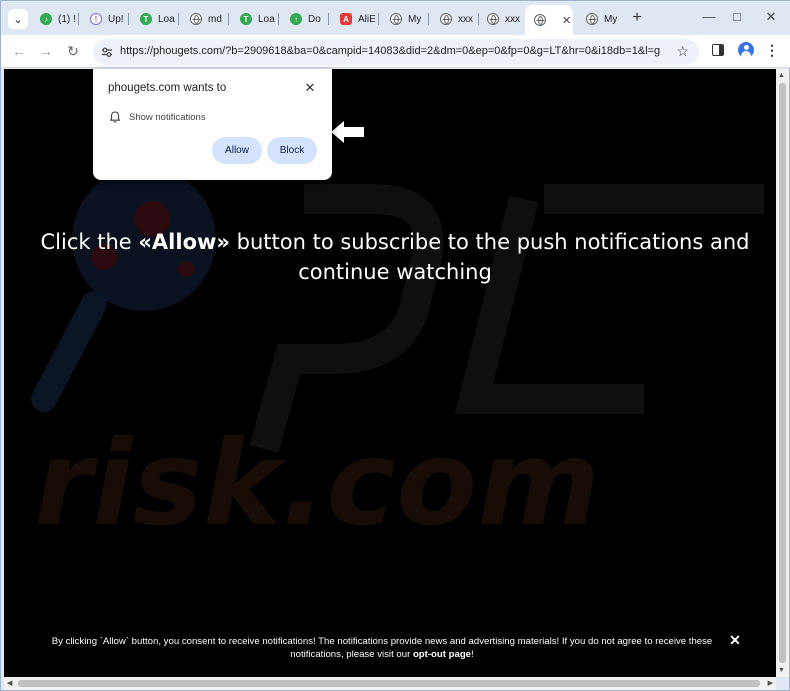  What do you see at coordinates (215, 19) in the screenshot?
I see `tab-title: md` at bounding box center [215, 19].